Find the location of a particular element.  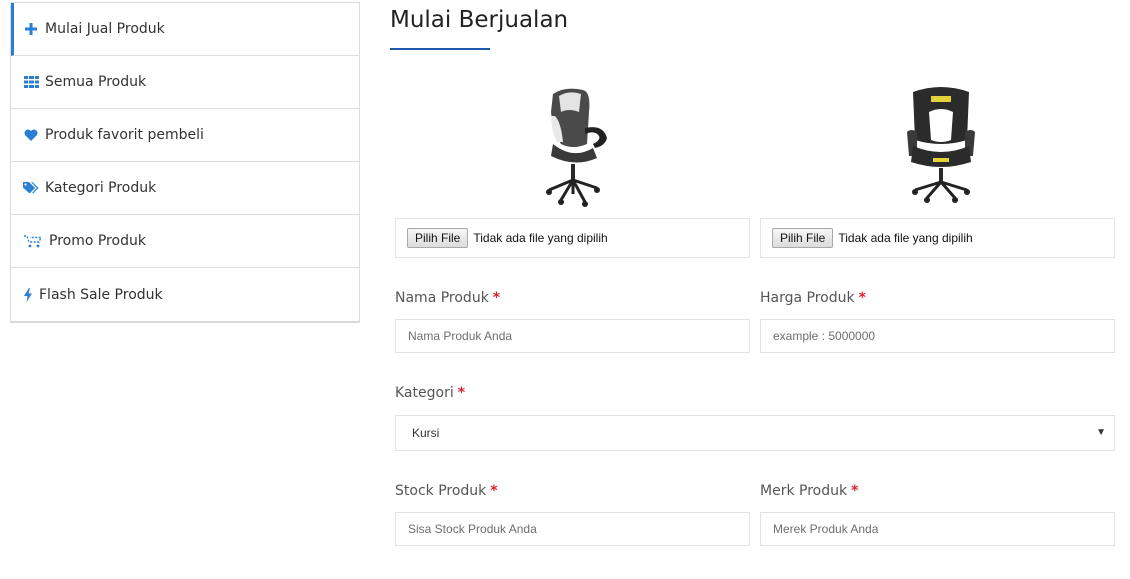

kategori-selected-value: Kursi is located at coordinates (426, 433).